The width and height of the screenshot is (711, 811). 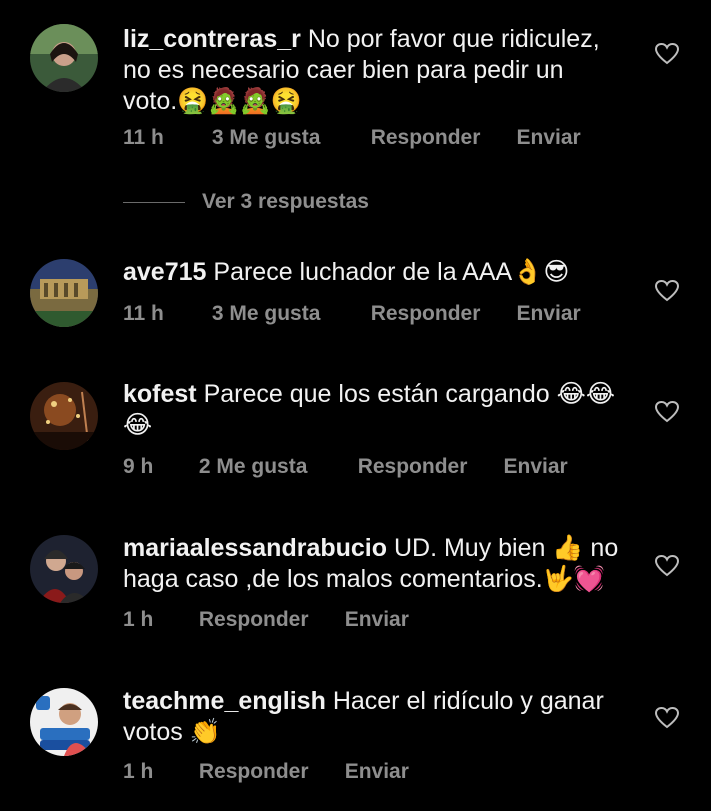 I want to click on comment-username: ave715, so click(x=164, y=272).